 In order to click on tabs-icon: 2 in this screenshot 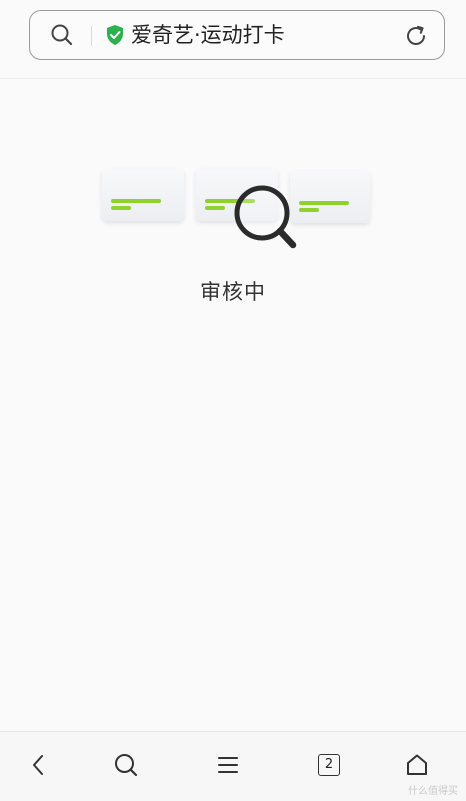, I will do `click(329, 765)`.